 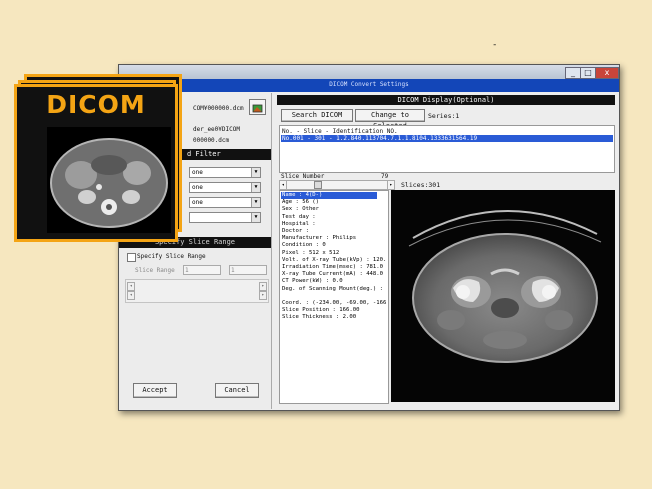 What do you see at coordinates (225, 172) in the screenshot?
I see `filter-combo-1: one ▼` at bounding box center [225, 172].